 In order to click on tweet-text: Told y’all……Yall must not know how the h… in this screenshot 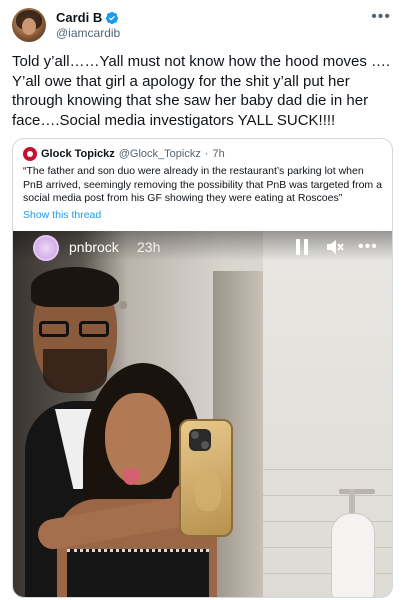, I will do `click(201, 91)`.